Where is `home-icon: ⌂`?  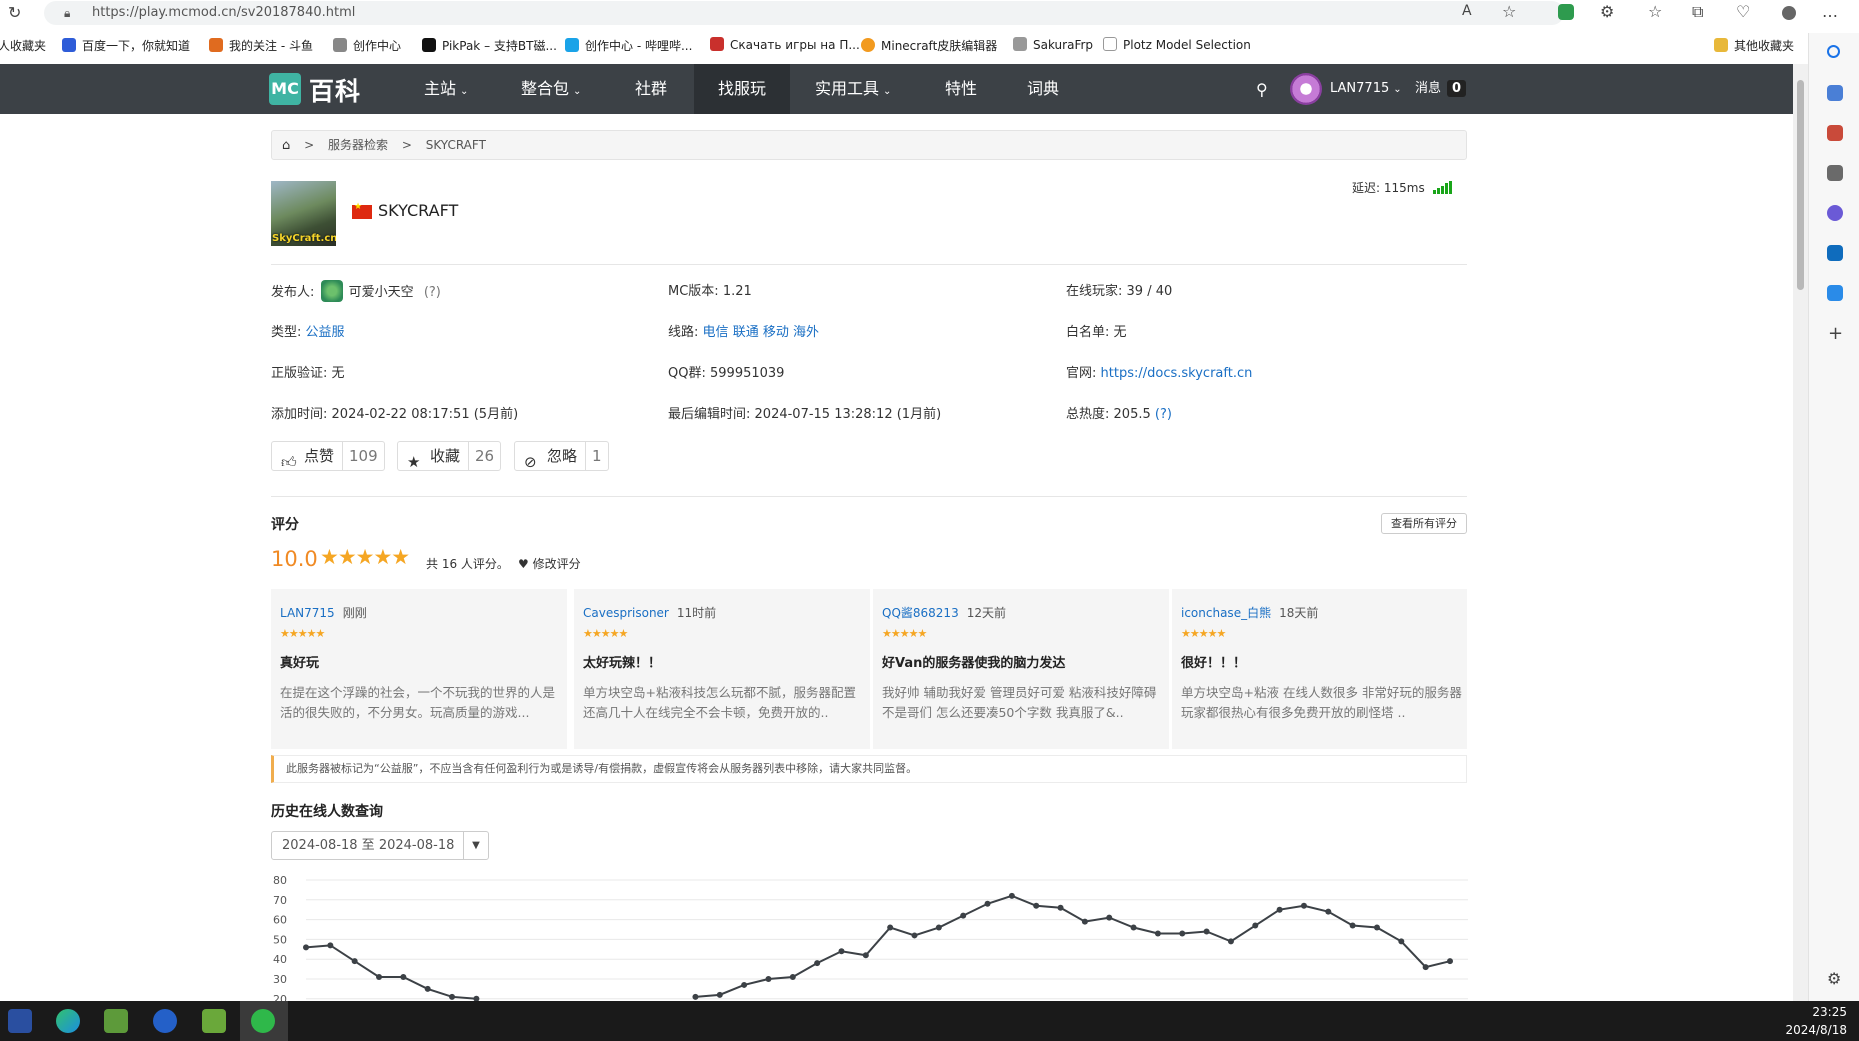 home-icon: ⌂ is located at coordinates (286, 145).